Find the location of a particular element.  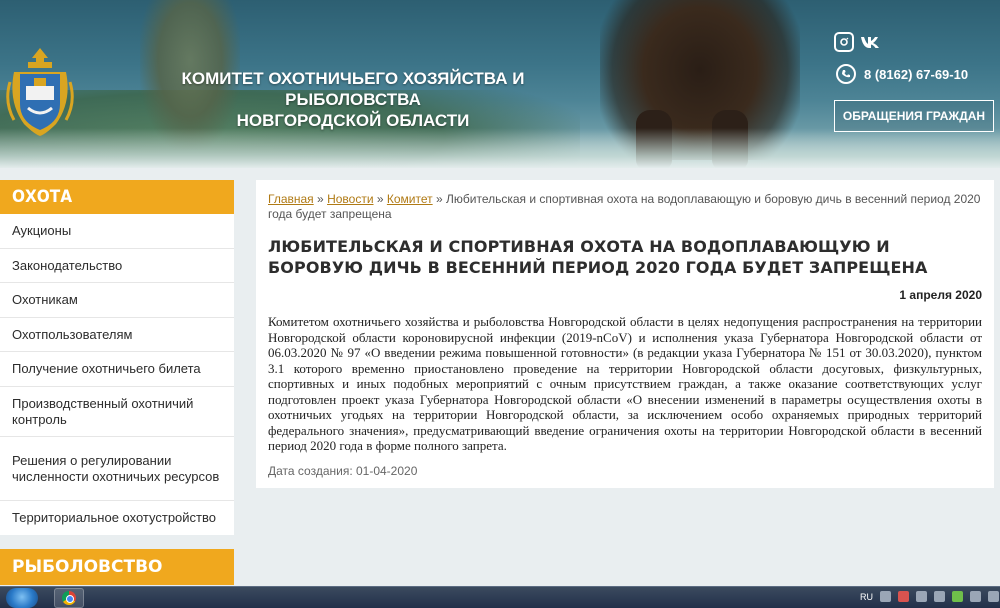

os-taskbar: RU is located at coordinates (500, 597).